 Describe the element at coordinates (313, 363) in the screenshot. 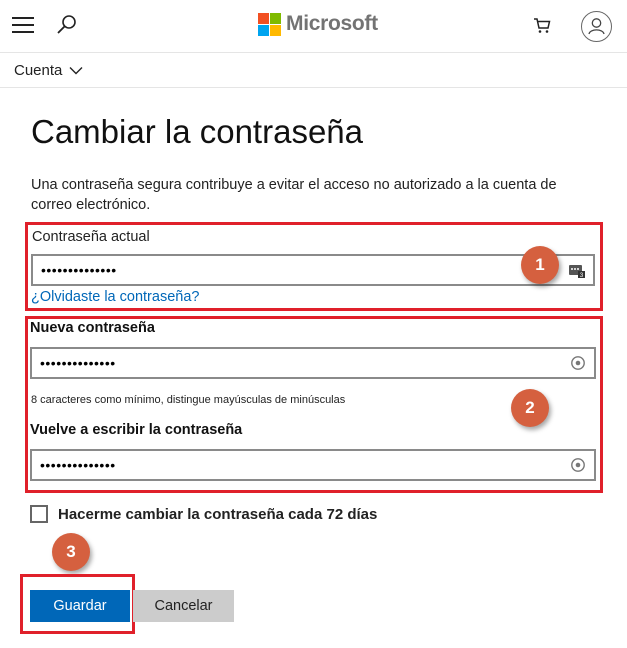

I see `new-password-input: ••••••••••••••` at that location.